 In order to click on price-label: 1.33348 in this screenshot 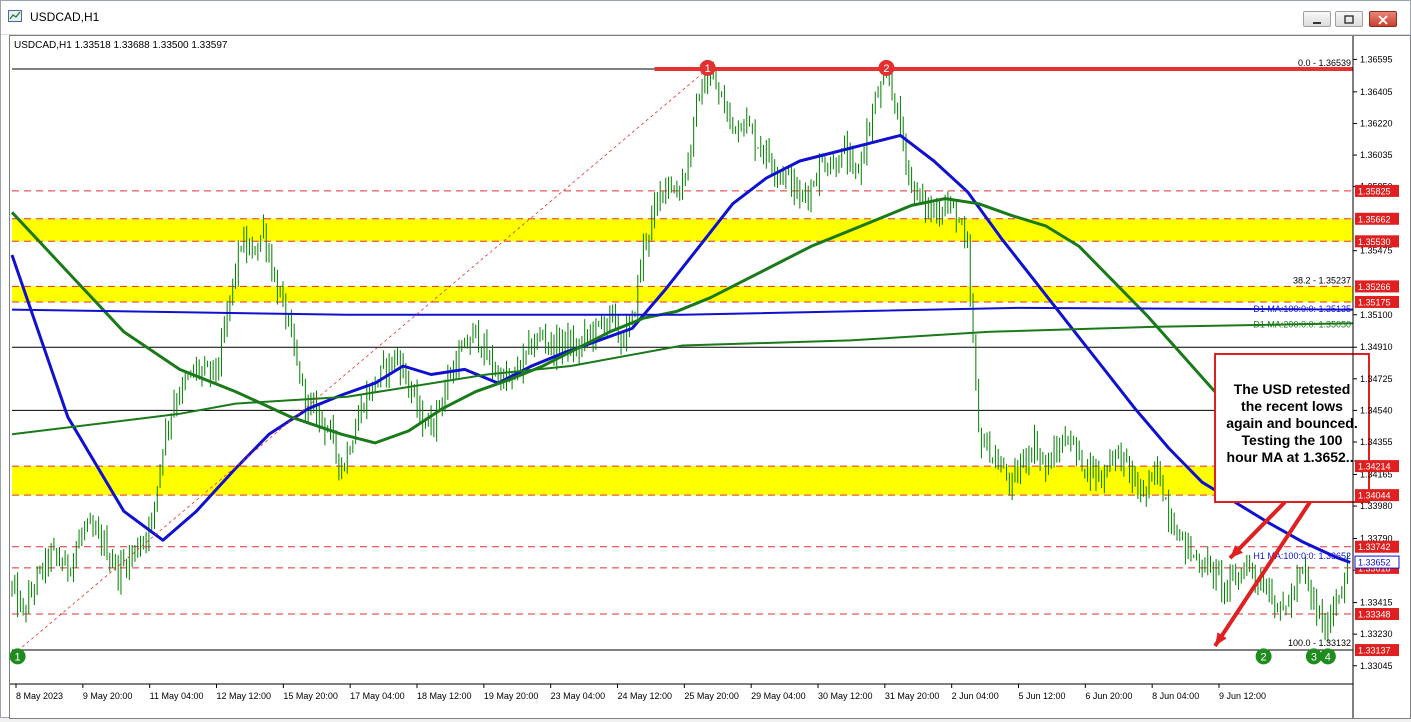, I will do `click(1374, 615)`.